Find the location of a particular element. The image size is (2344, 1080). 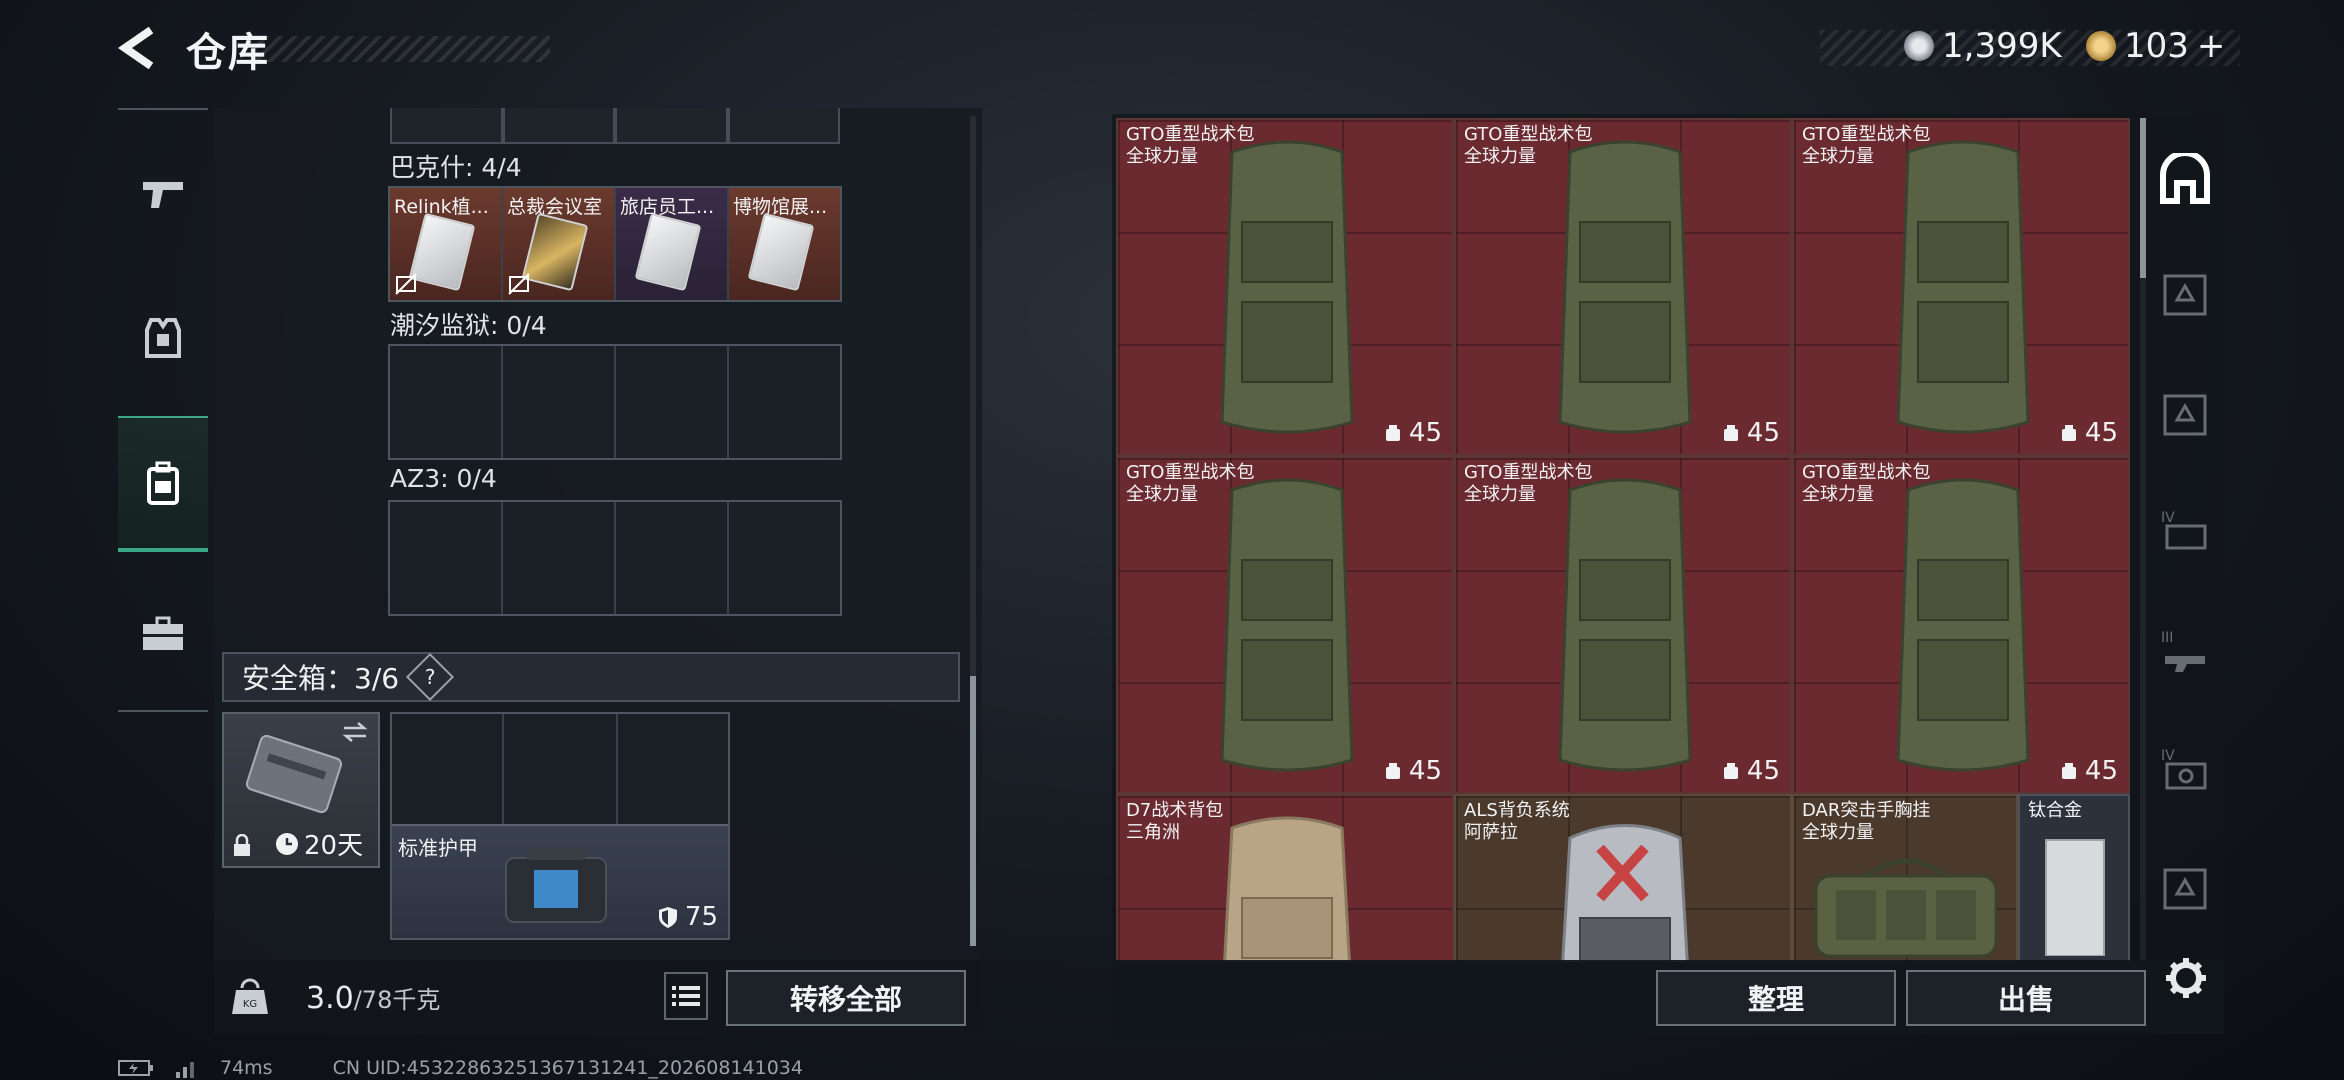

organize-button: 整理 is located at coordinates (1776, 998).